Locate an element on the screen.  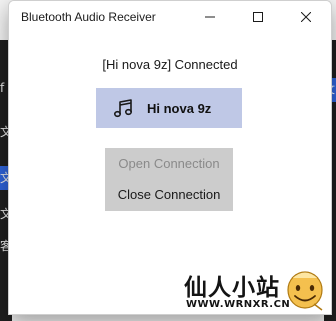
minimize-button is located at coordinates (210, 17).